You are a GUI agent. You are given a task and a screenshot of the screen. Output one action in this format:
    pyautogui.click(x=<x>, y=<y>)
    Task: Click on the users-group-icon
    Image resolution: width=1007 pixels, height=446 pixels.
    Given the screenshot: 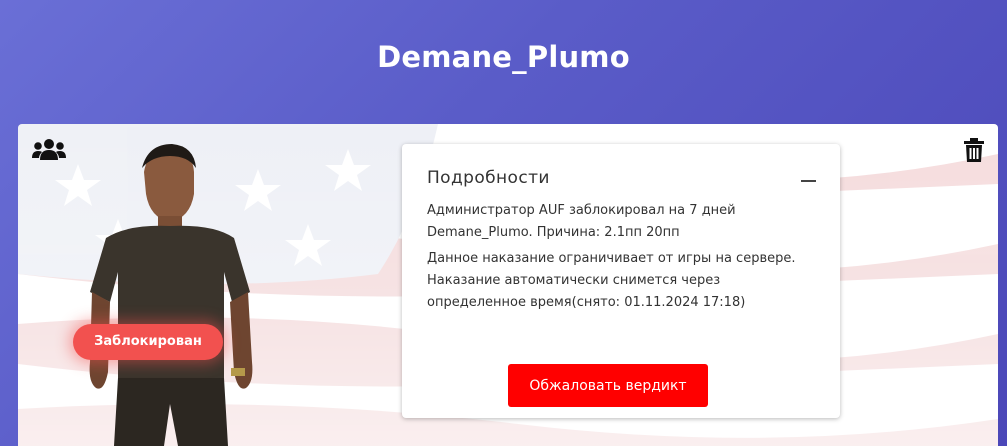 What is the action you would take?
    pyautogui.click(x=49, y=149)
    